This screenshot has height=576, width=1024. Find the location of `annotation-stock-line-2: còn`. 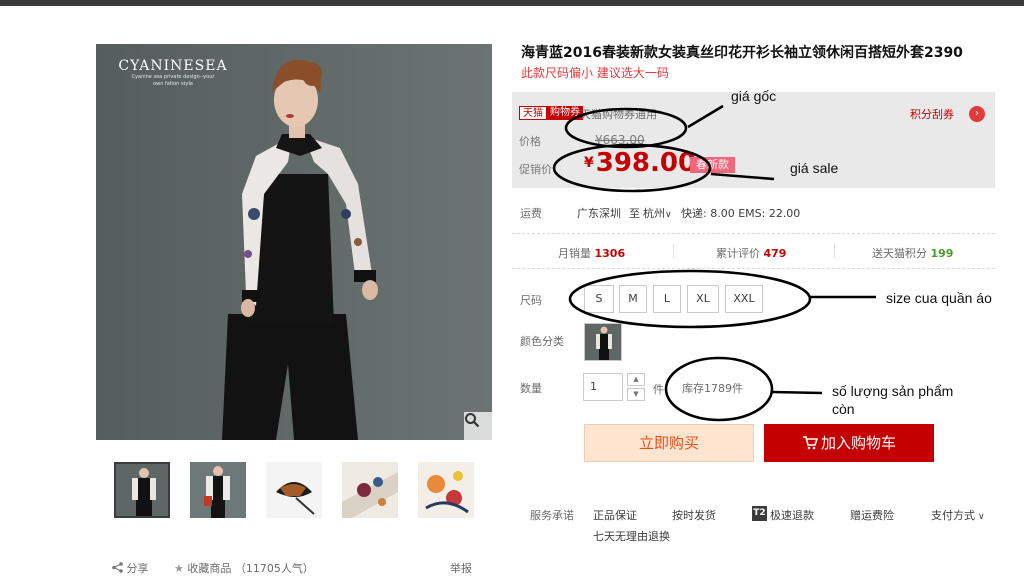

annotation-stock-line-2: còn is located at coordinates (843, 409).